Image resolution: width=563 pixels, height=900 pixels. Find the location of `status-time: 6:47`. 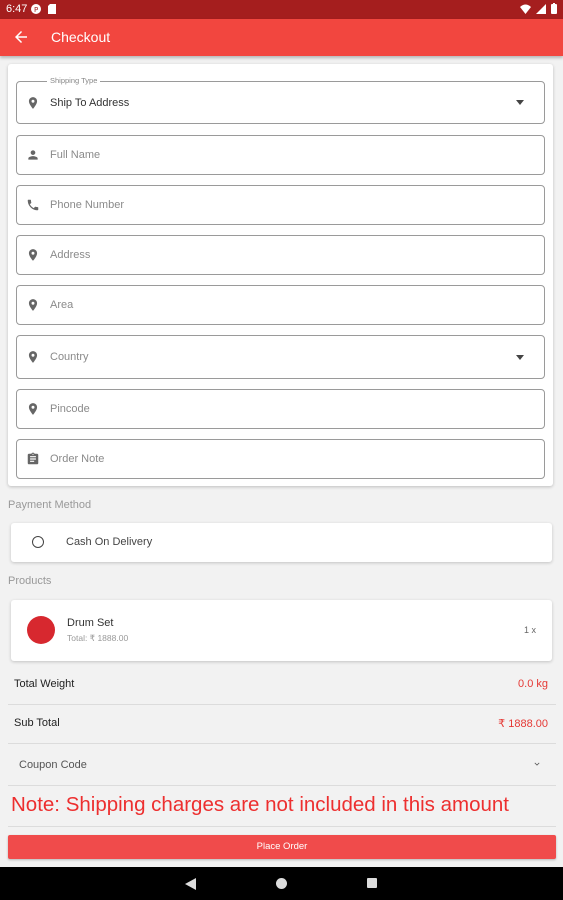

status-time: 6:47 is located at coordinates (17, 9).